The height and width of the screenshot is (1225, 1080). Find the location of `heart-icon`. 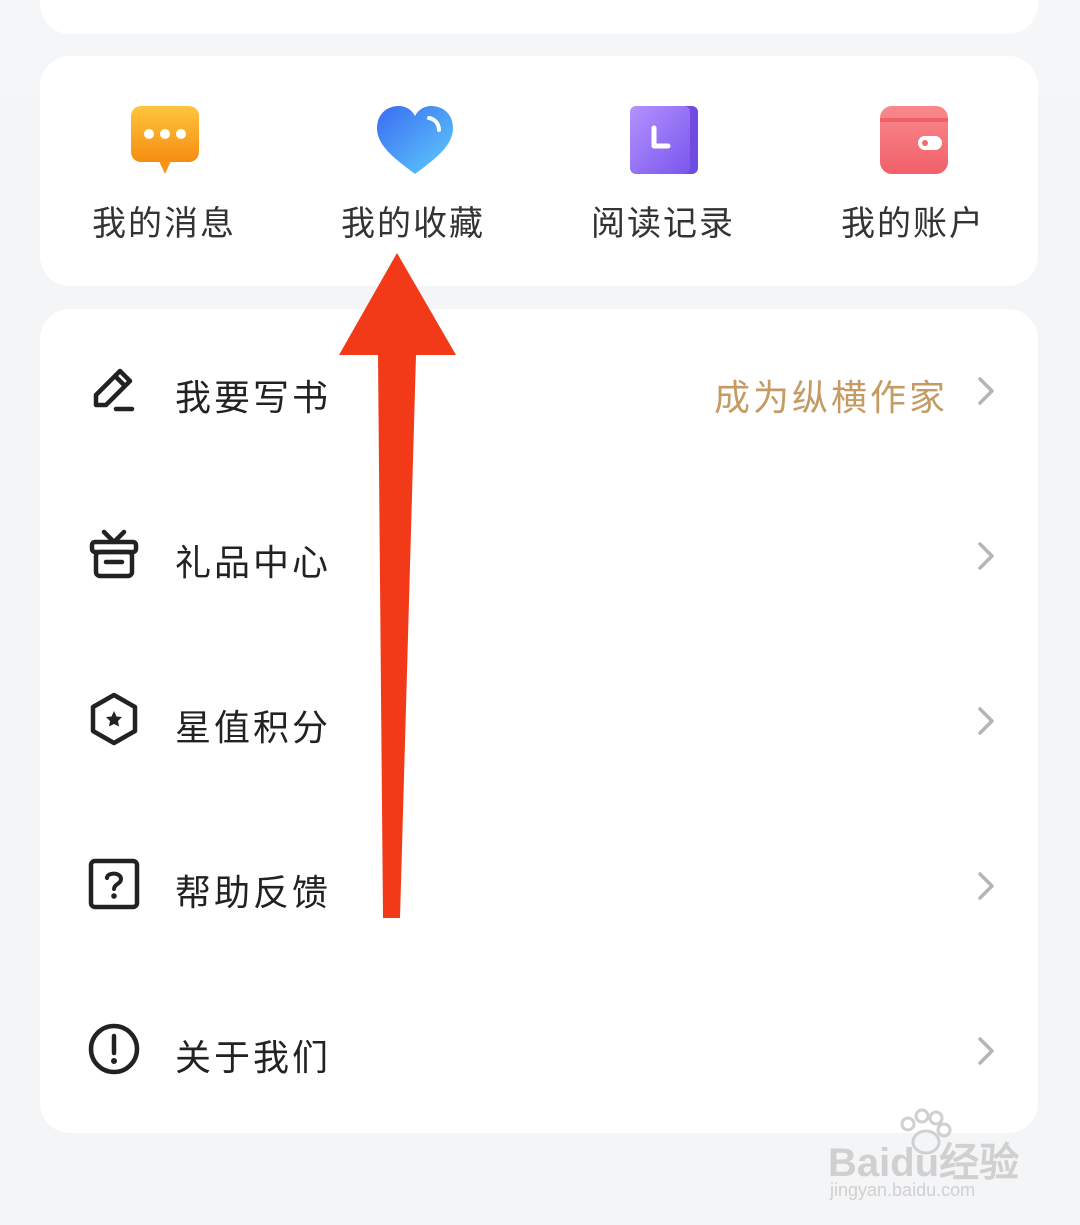

heart-icon is located at coordinates (415, 140).